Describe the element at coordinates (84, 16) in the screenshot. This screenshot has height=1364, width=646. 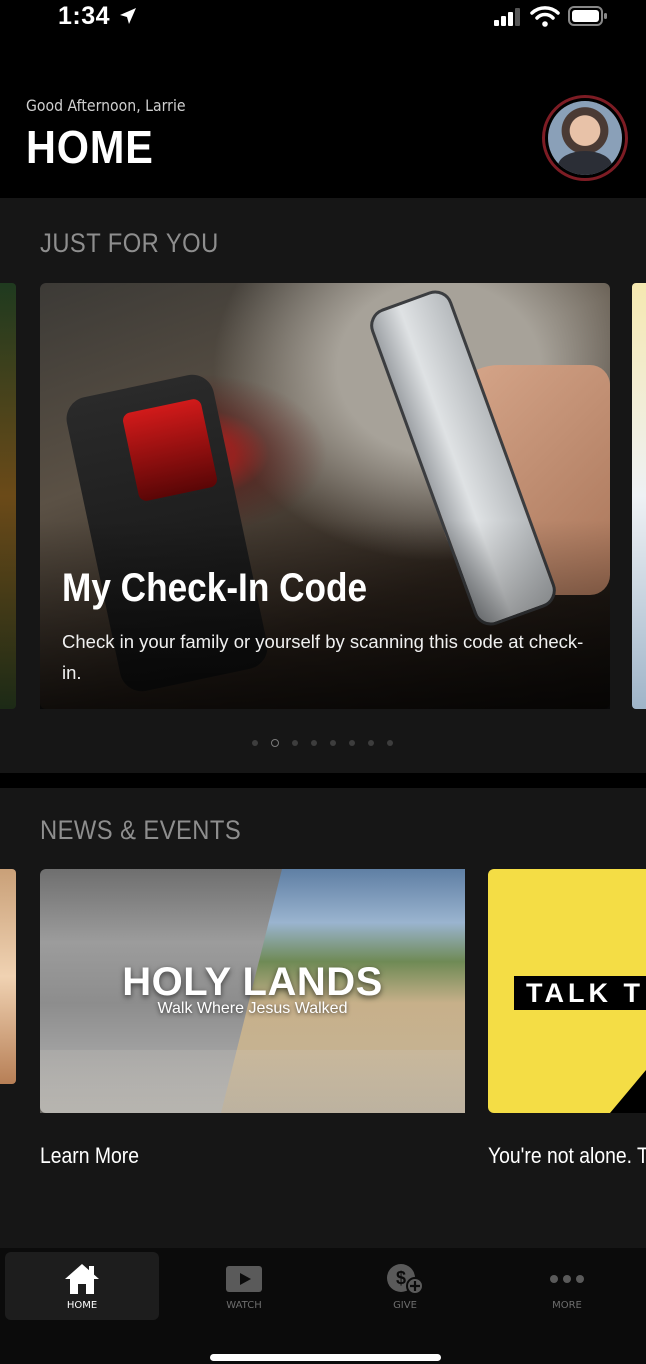
I see `status-time: 1:34` at that location.